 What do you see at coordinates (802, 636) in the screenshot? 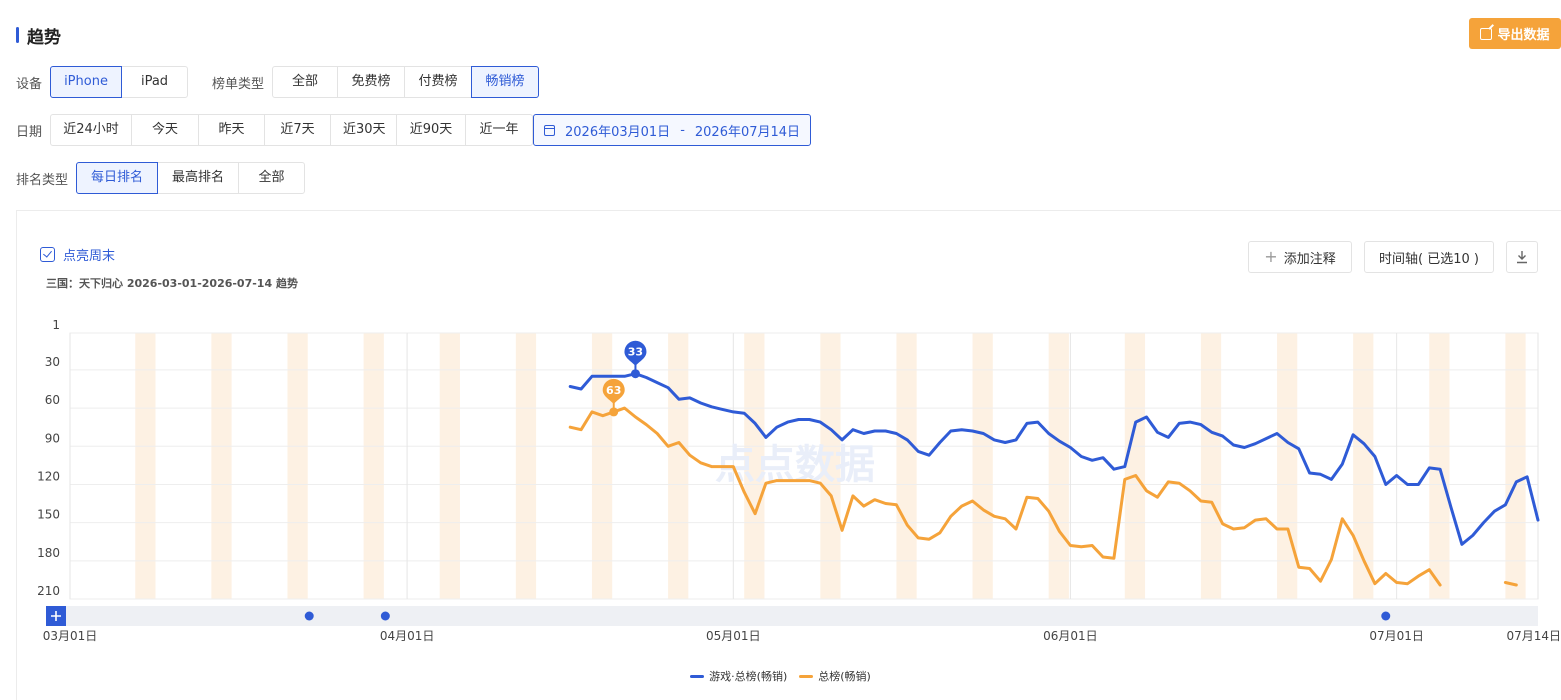
I see `x-axis-ticks: 03月01日 04月01日 05月01日 06月01日 07月01日 07月14日` at bounding box center [802, 636].